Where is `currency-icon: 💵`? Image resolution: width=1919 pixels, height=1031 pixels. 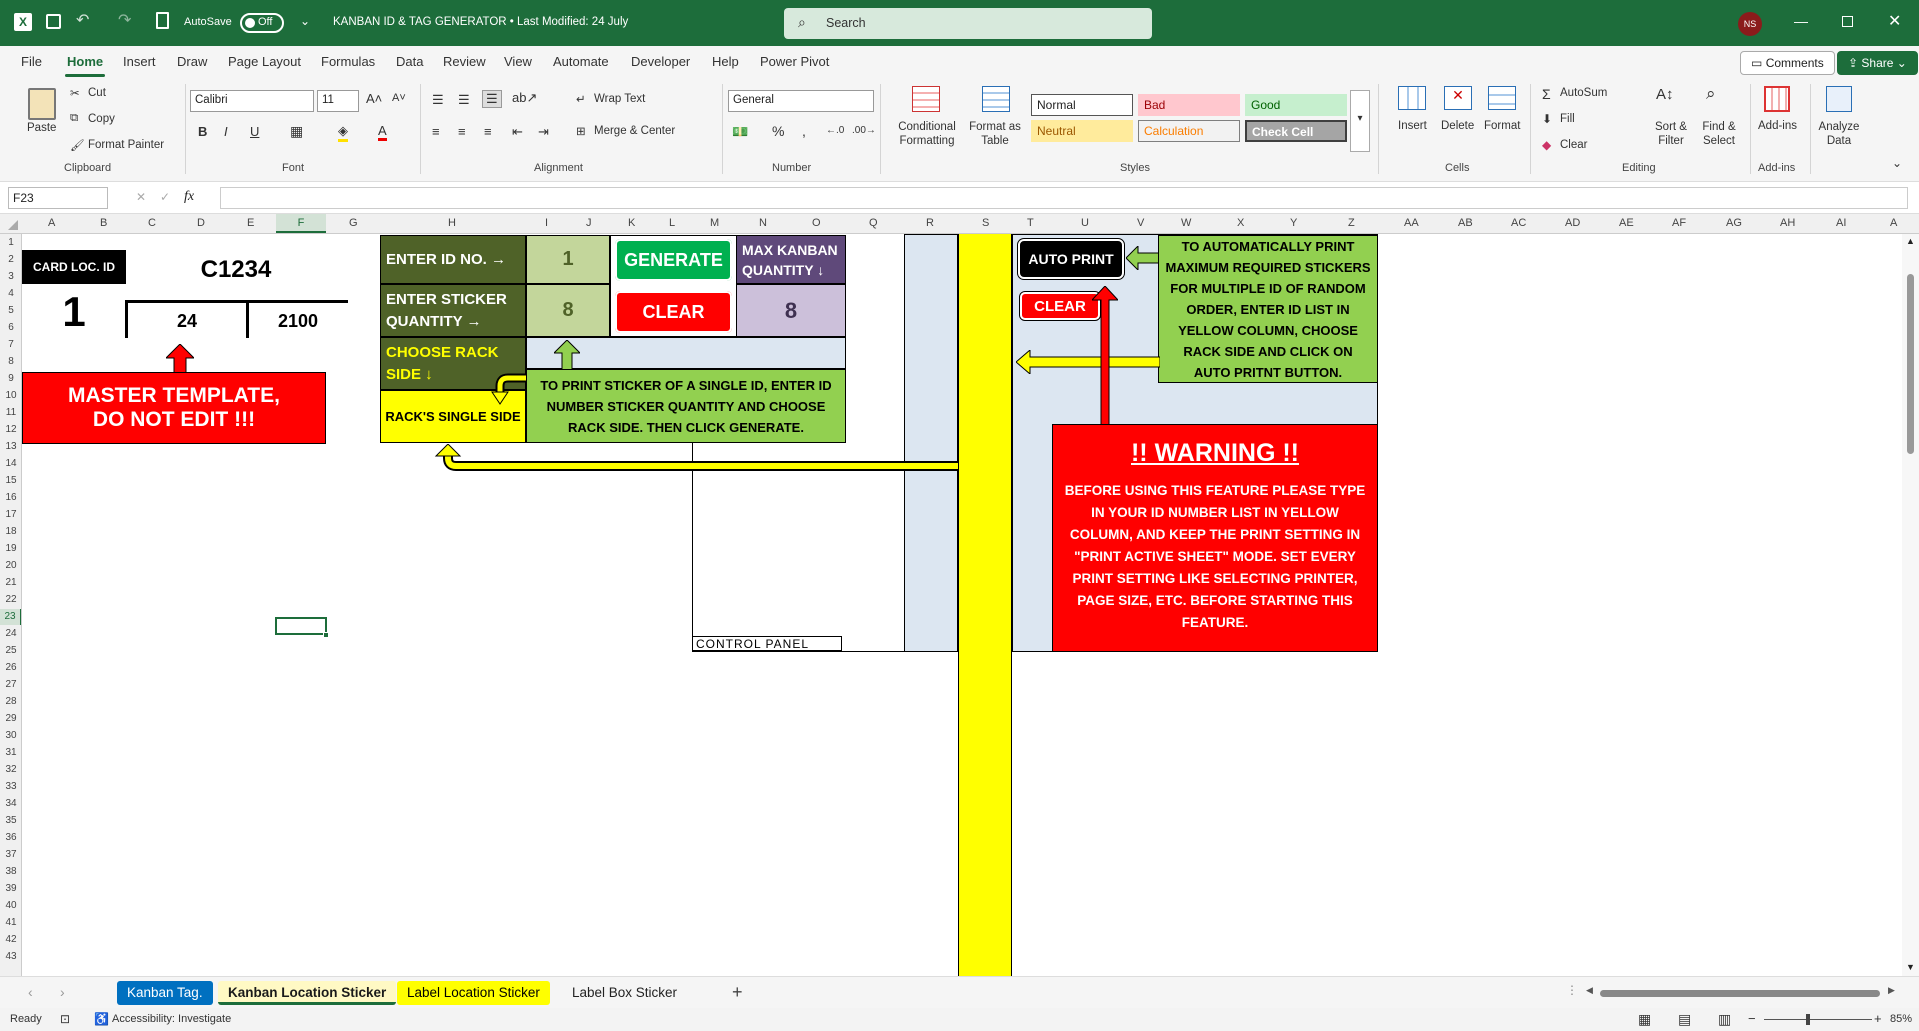
currency-icon: 💵 is located at coordinates (740, 132).